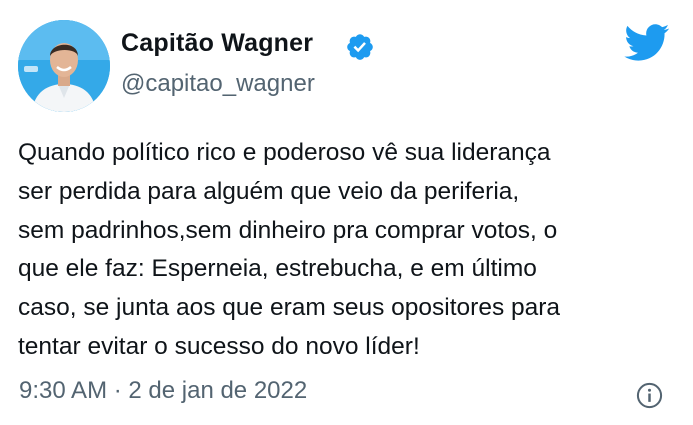 Image resolution: width=693 pixels, height=425 pixels. I want to click on verified-badge-icon, so click(360, 47).